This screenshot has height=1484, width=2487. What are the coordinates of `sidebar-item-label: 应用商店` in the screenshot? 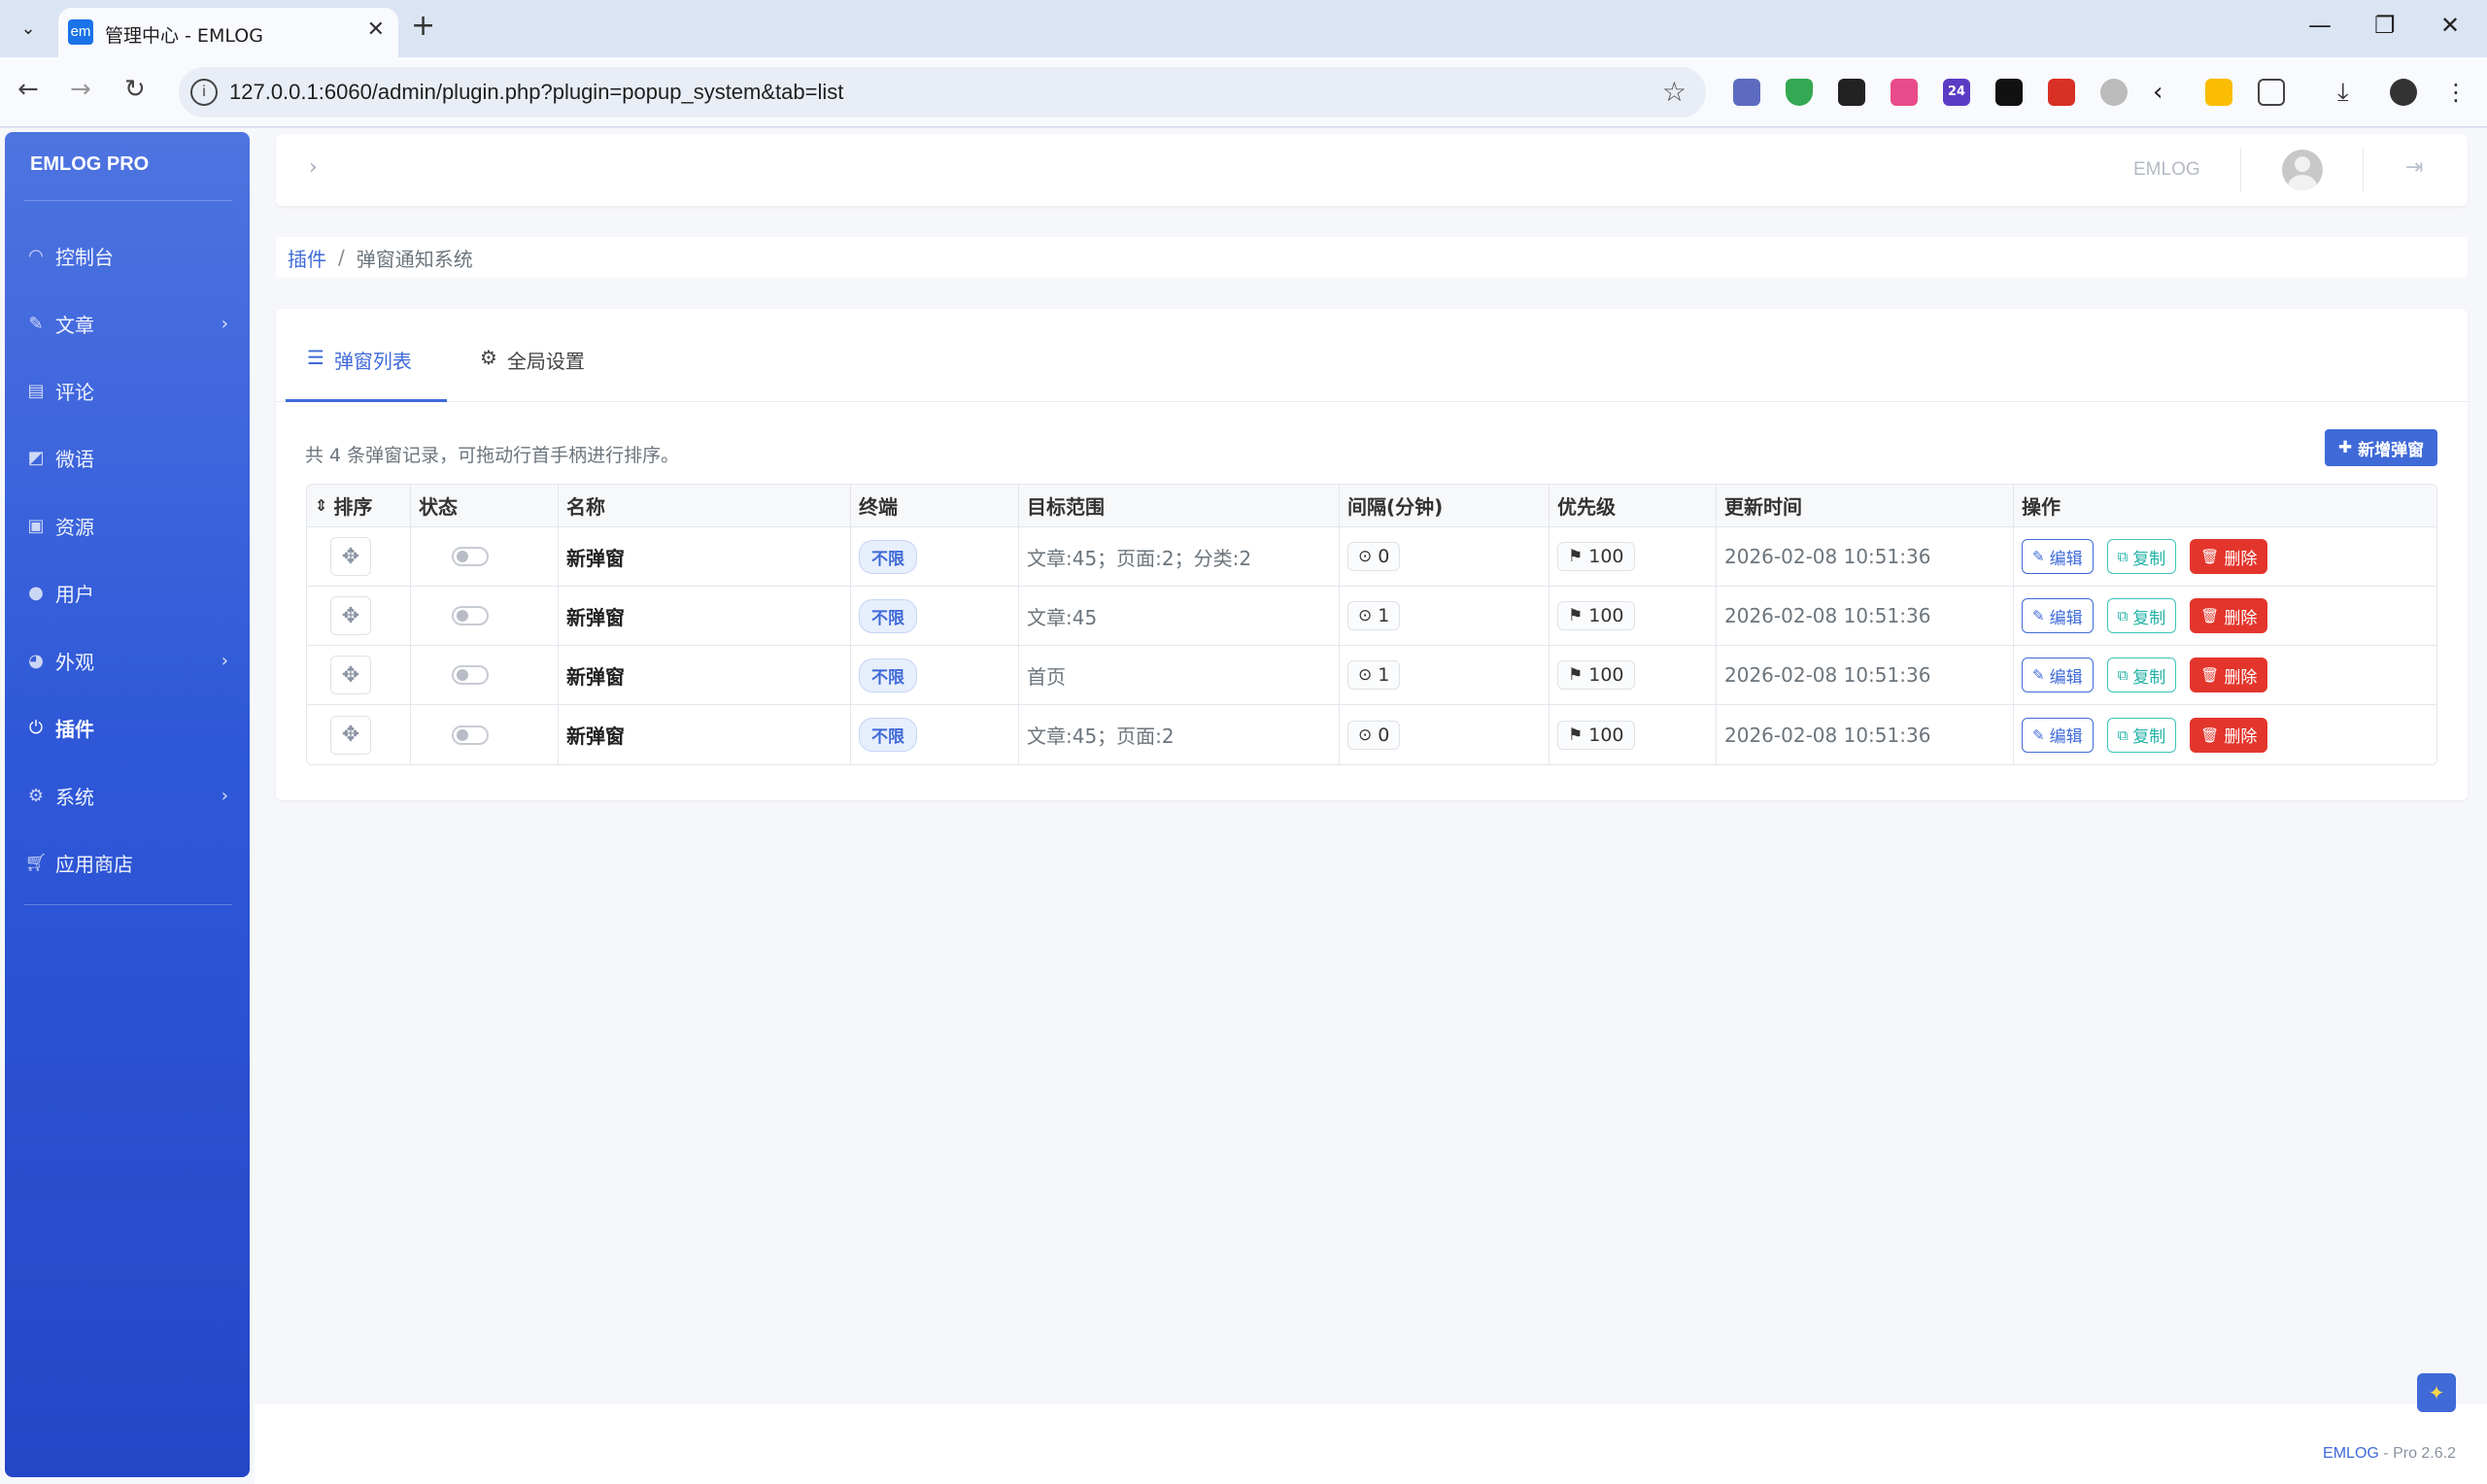 It's located at (94, 864).